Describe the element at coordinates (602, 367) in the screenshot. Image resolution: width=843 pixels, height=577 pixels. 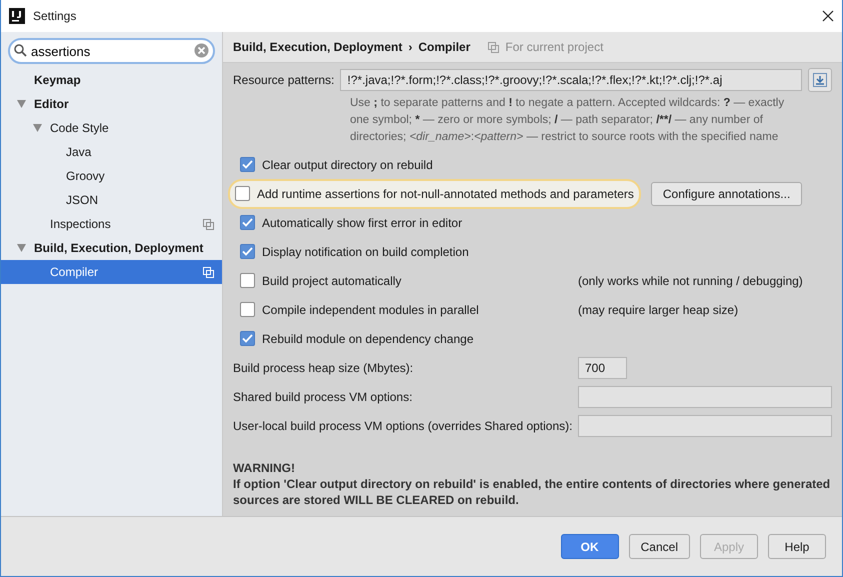
I see `text-field: 700` at that location.